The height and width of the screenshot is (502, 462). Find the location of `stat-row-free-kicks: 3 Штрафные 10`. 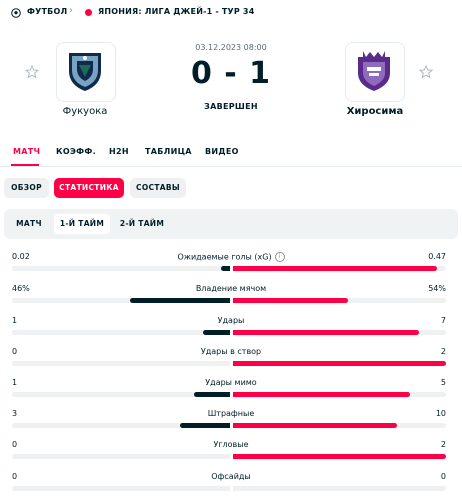

stat-row-free-kicks: 3 Штрафные 10 is located at coordinates (231, 424).